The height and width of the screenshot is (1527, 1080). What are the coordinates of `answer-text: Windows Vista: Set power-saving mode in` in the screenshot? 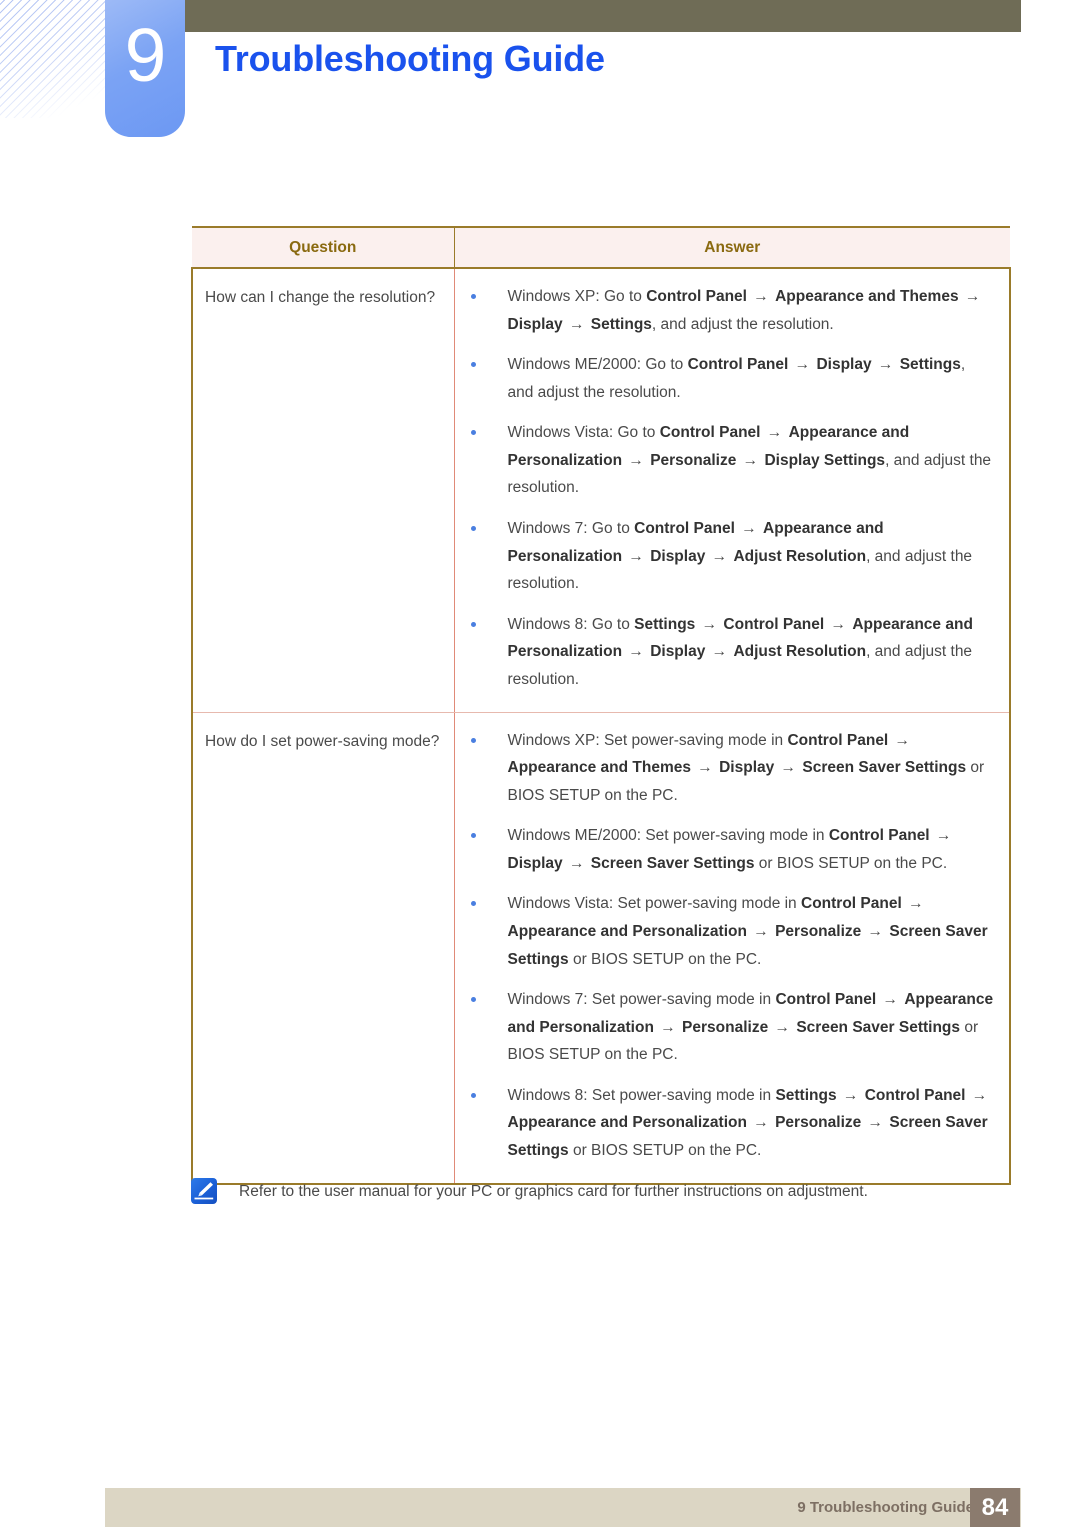 It's located at (654, 904).